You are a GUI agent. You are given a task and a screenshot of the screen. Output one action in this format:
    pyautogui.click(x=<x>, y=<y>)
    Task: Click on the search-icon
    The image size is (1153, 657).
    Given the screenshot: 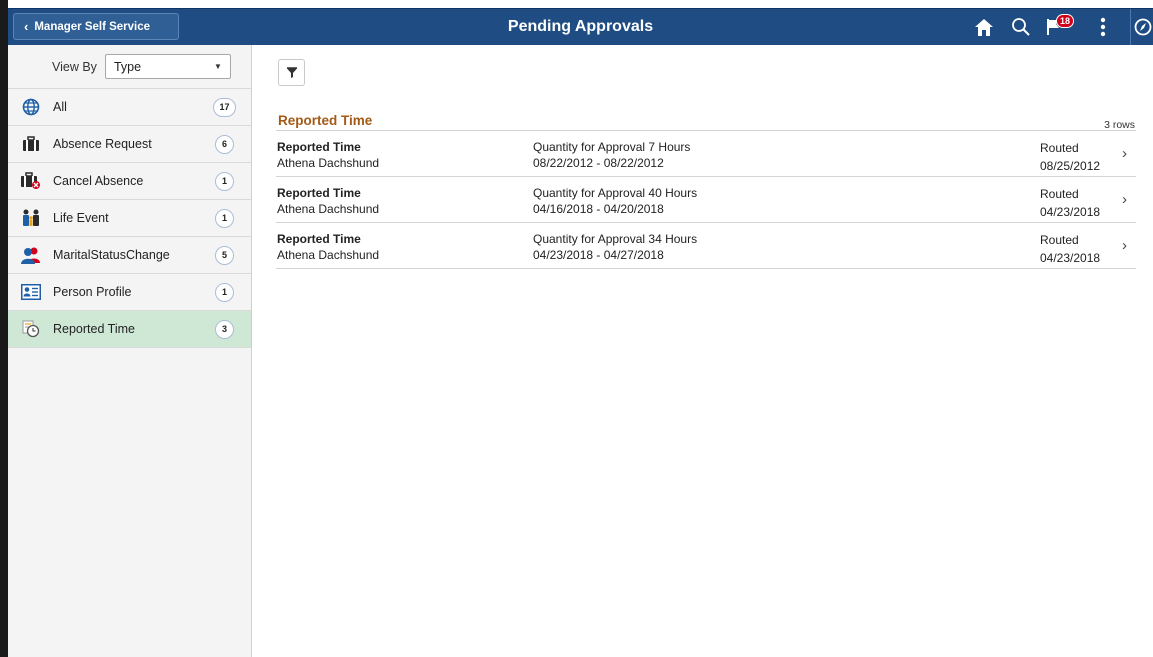 What is the action you would take?
    pyautogui.click(x=1021, y=27)
    